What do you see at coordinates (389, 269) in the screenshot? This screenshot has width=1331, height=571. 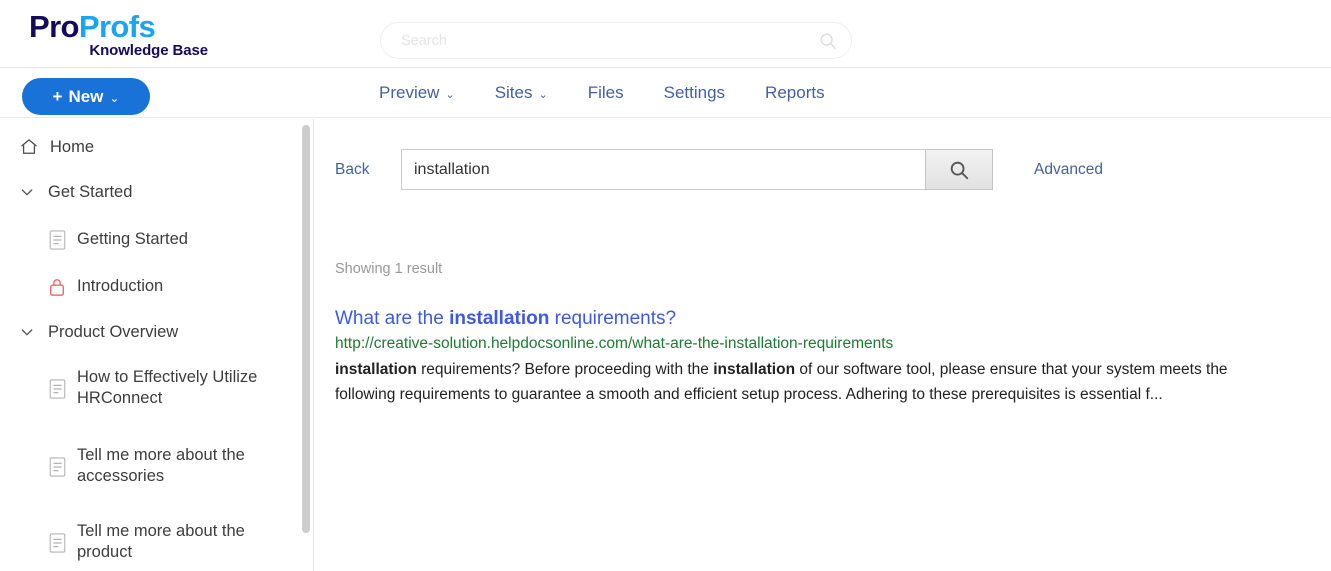 I see `results-count: Showing 1 result` at bounding box center [389, 269].